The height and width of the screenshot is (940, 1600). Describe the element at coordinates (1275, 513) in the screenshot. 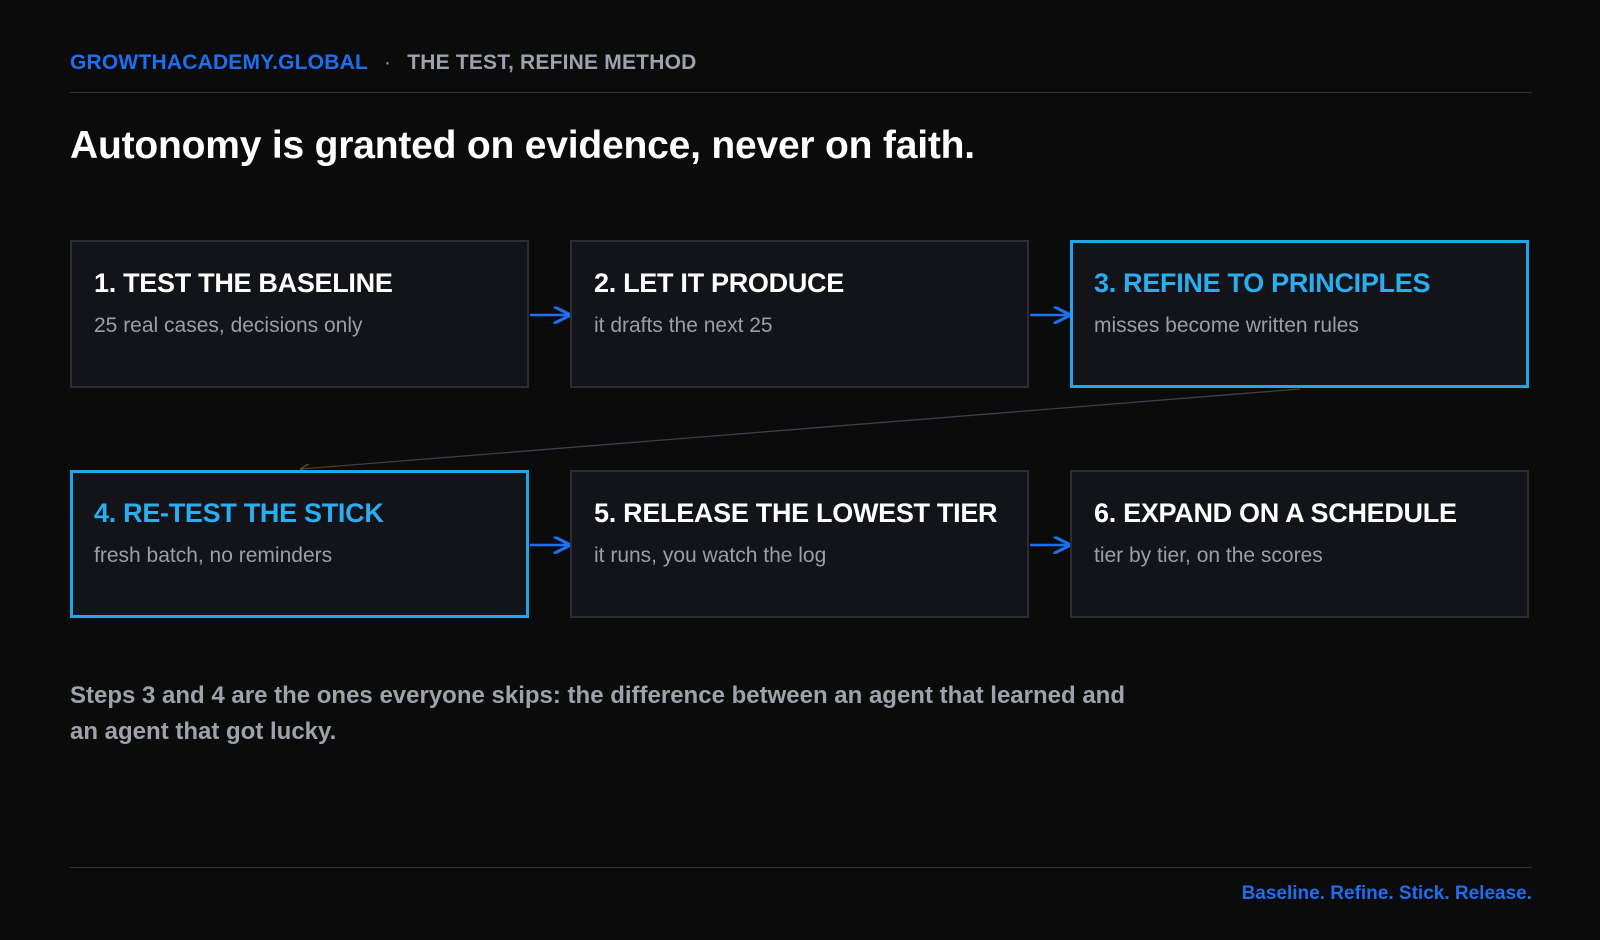

I see `step-title: 6. EXPAND ON A SCHEDULE` at that location.